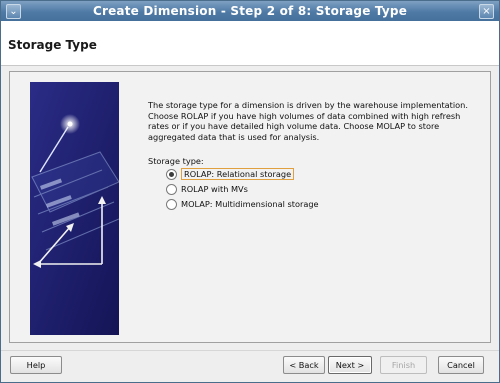 The image size is (500, 383). I want to click on footer-divider, so click(250, 350).